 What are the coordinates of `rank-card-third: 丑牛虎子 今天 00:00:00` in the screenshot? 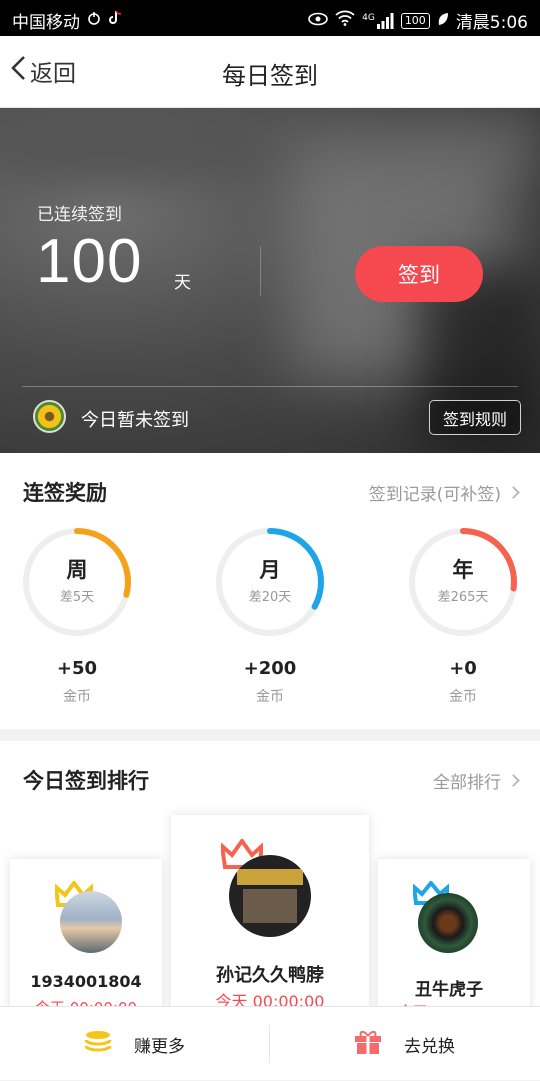 It's located at (454, 935).